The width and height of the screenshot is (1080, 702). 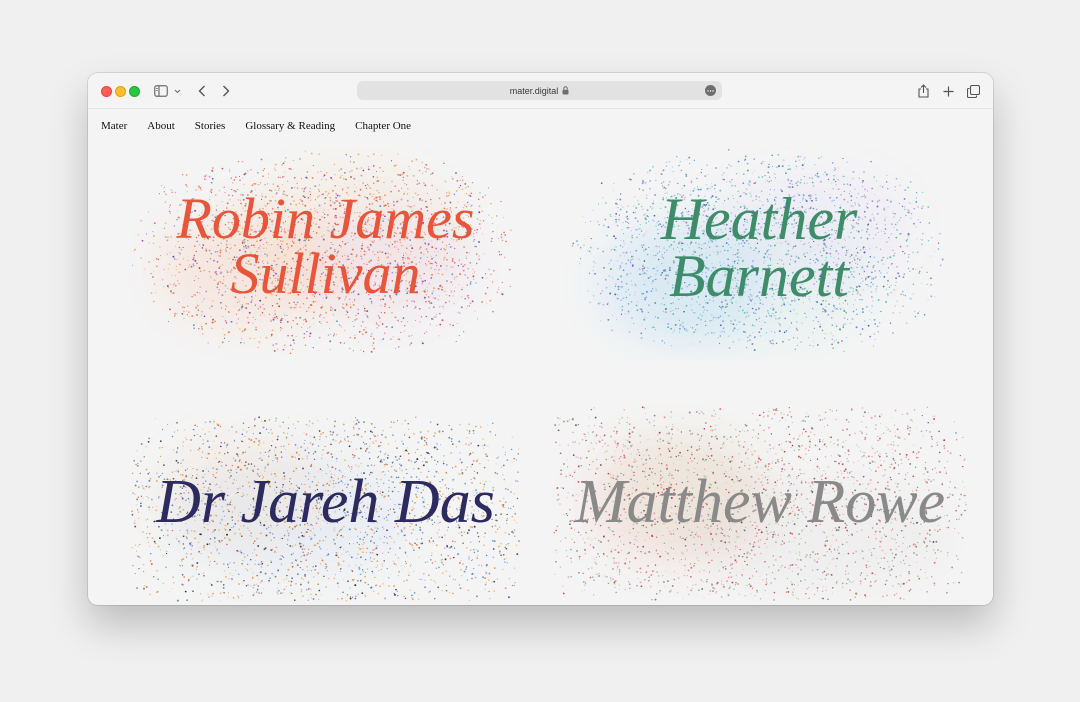 I want to click on browser-toolbar: mater.digital, so click(x=540, y=91).